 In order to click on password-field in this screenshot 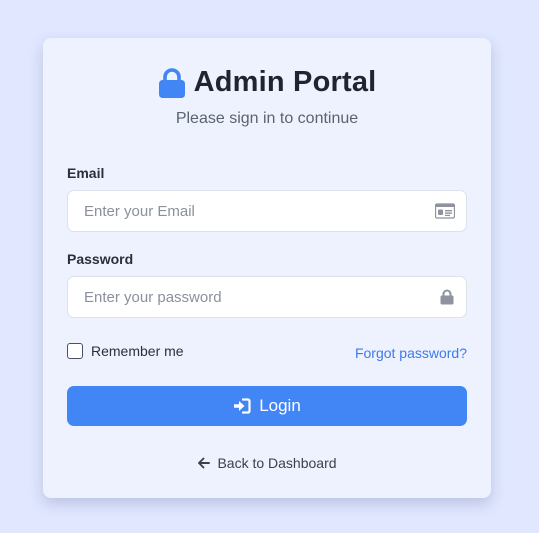, I will do `click(267, 297)`.